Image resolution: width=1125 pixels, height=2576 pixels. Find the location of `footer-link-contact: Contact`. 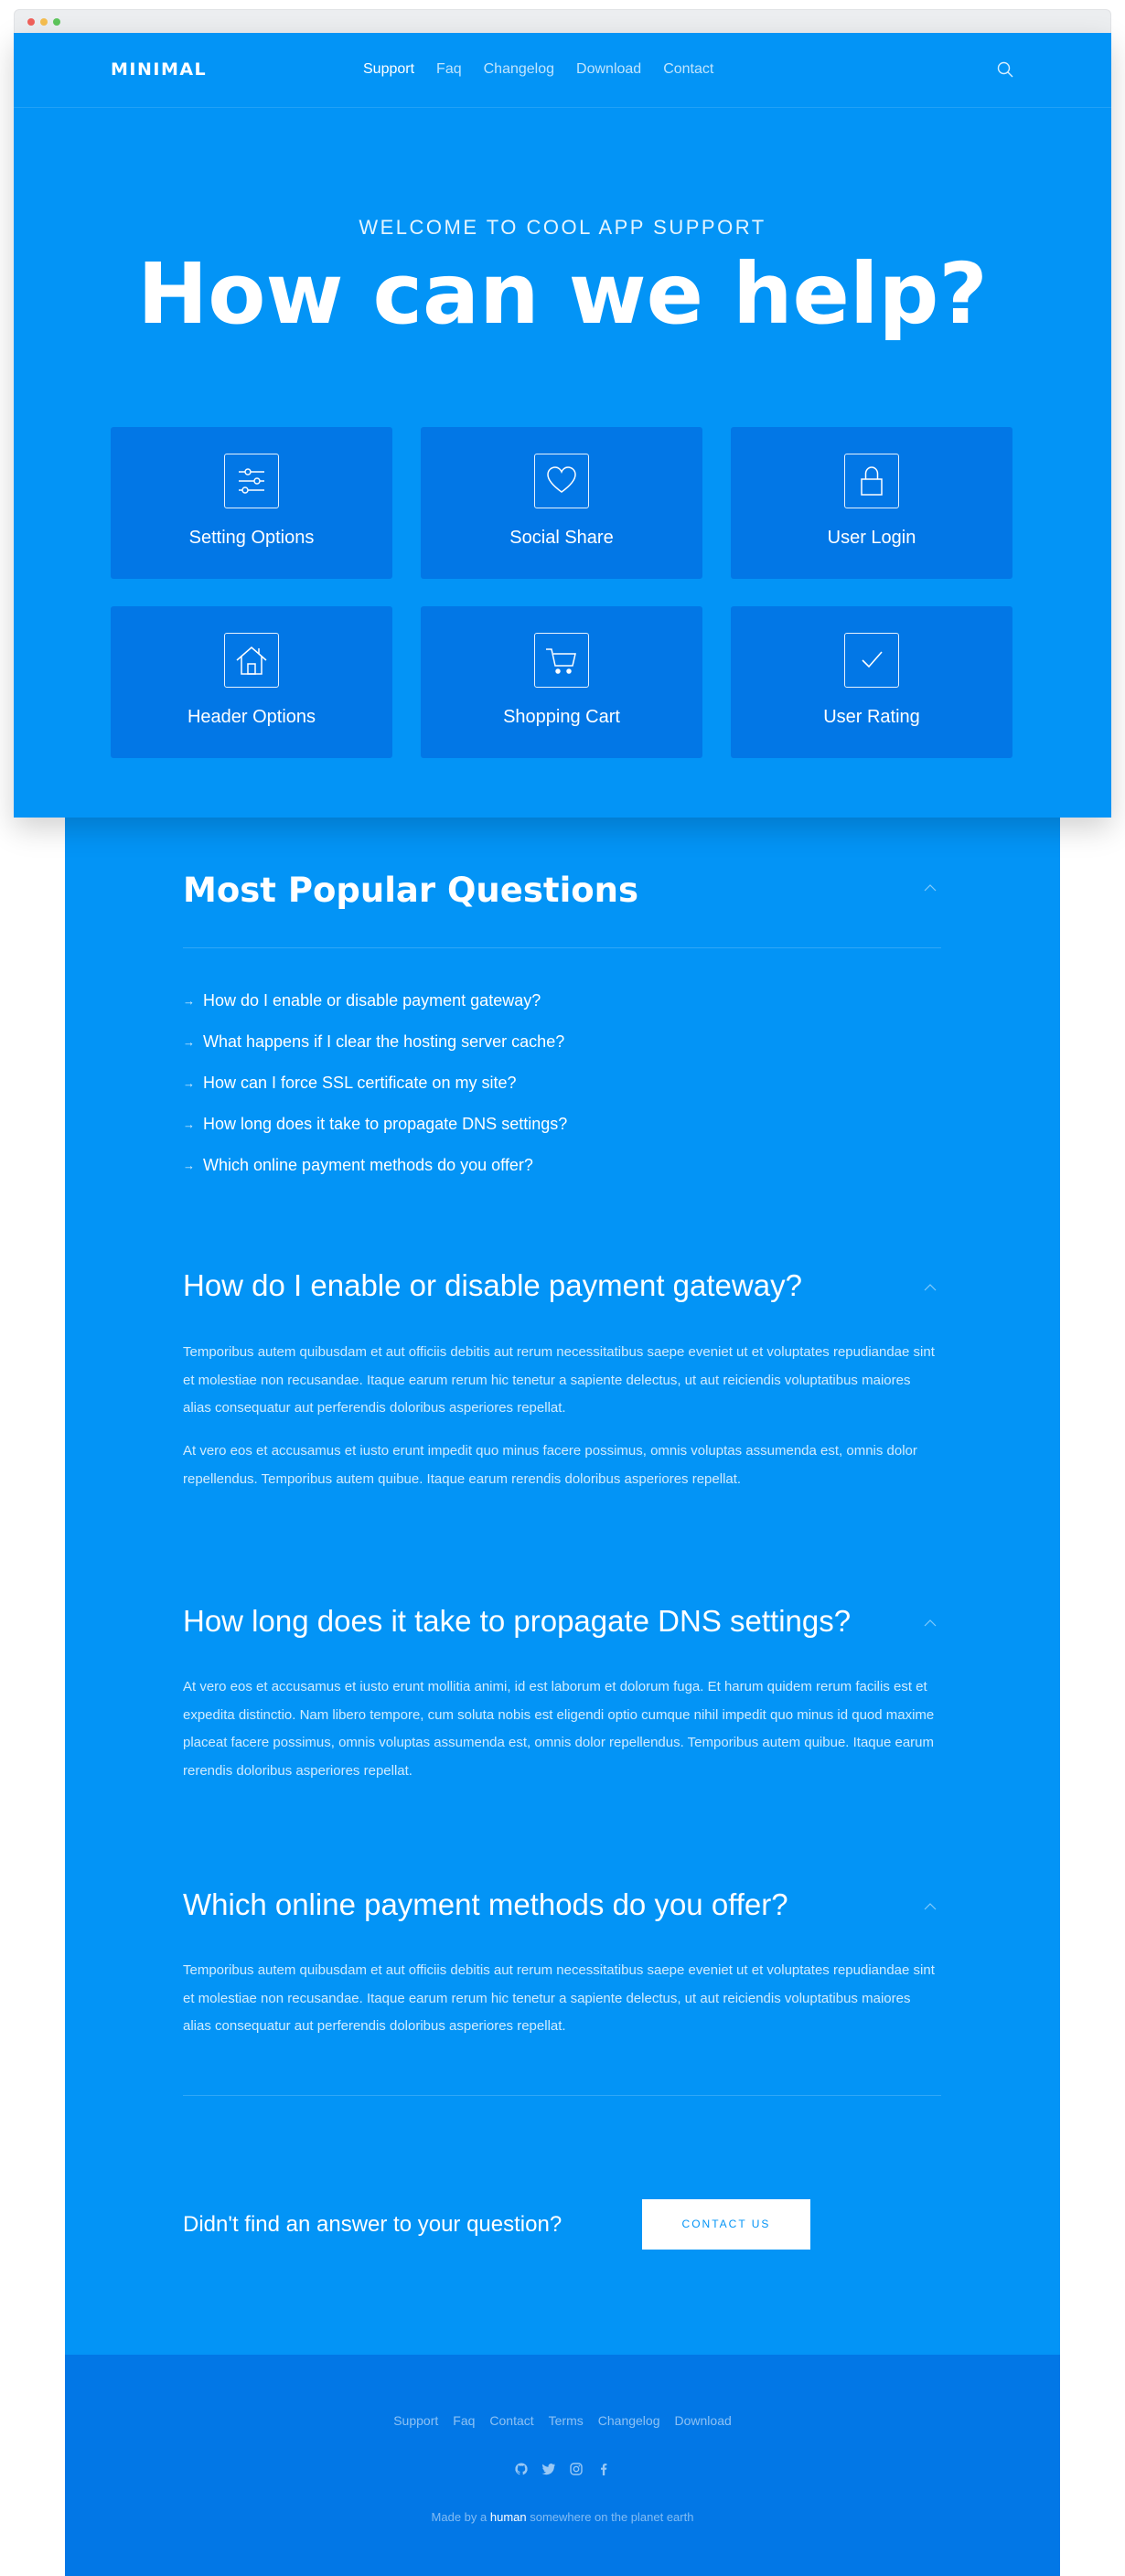

footer-link-contact: Contact is located at coordinates (511, 2420).